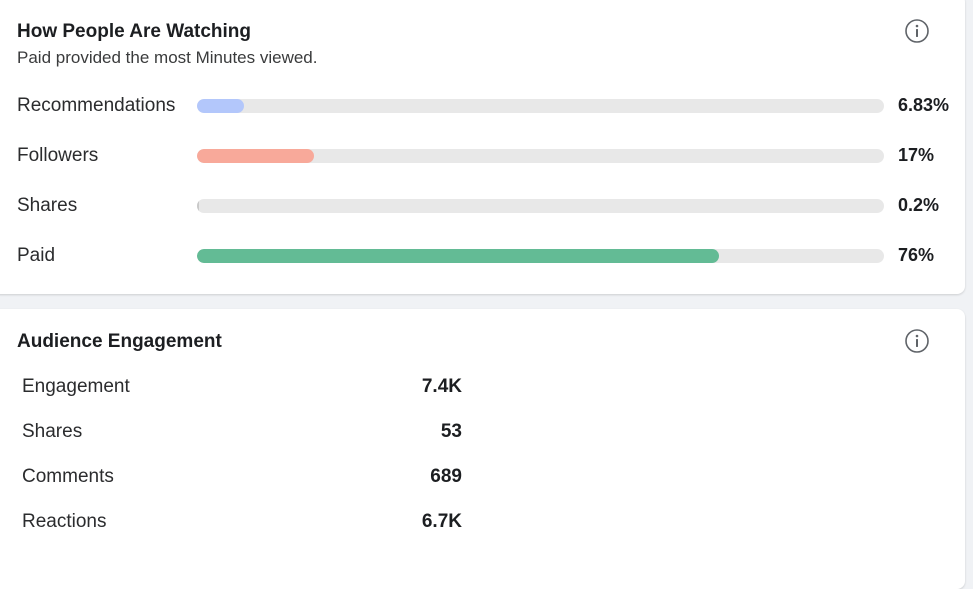 Image resolution: width=973 pixels, height=589 pixels. Describe the element at coordinates (916, 255) in the screenshot. I see `watch-source-value: 76%` at that location.